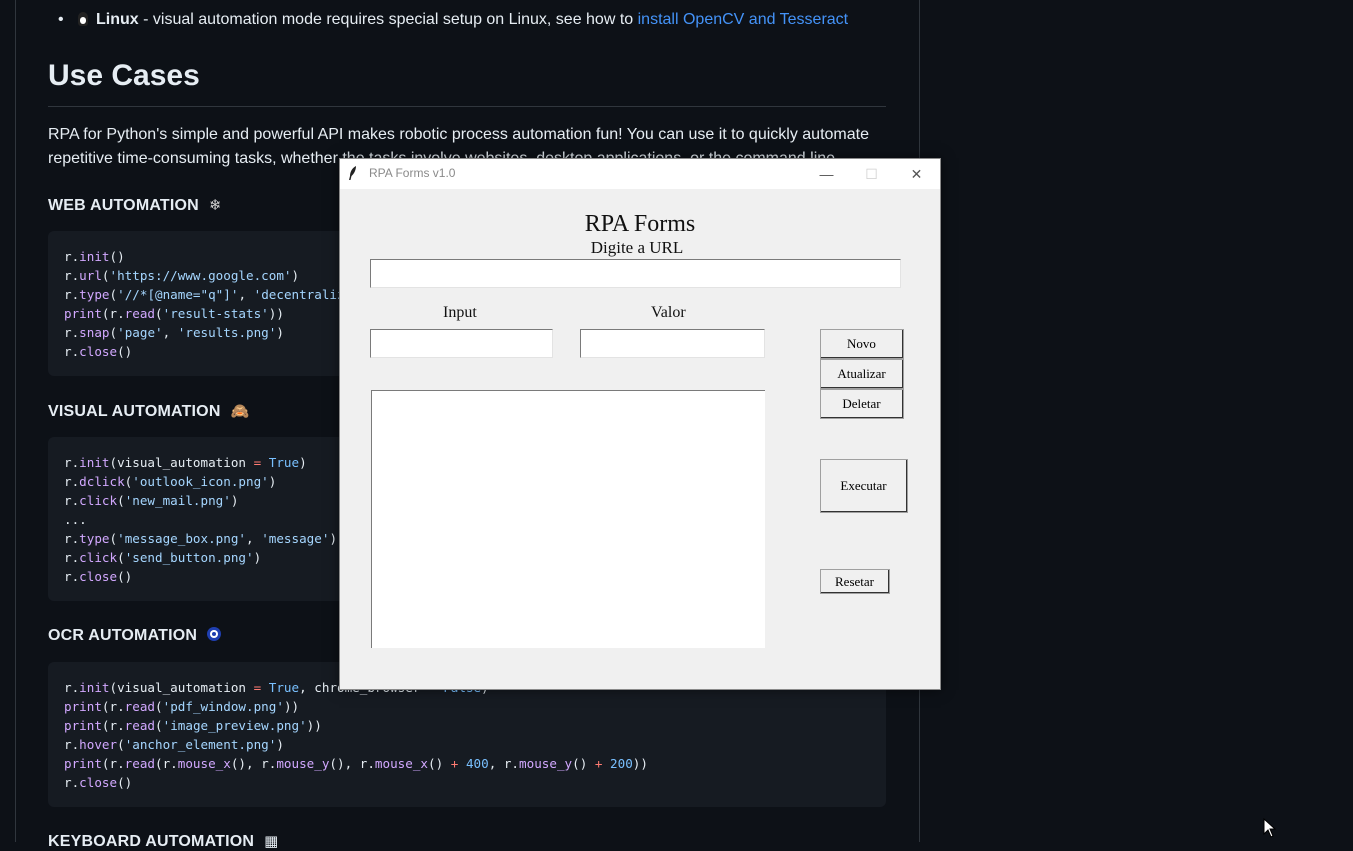 The width and height of the screenshot is (1353, 851). I want to click on resetar-button: Resetar, so click(855, 581).